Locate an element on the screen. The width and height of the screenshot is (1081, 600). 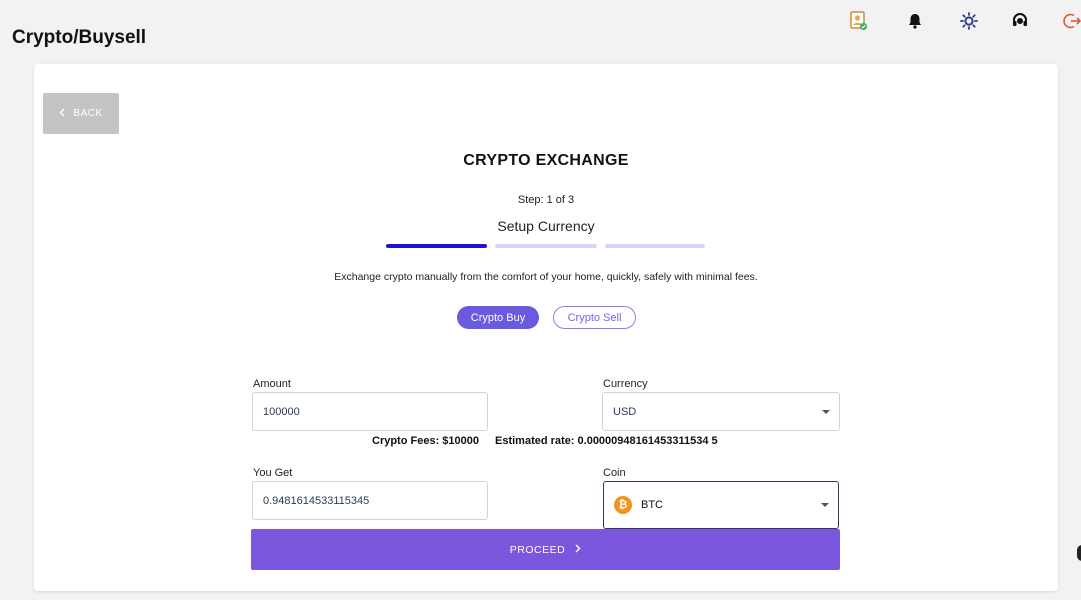
brightness-icon is located at coordinates (969, 21).